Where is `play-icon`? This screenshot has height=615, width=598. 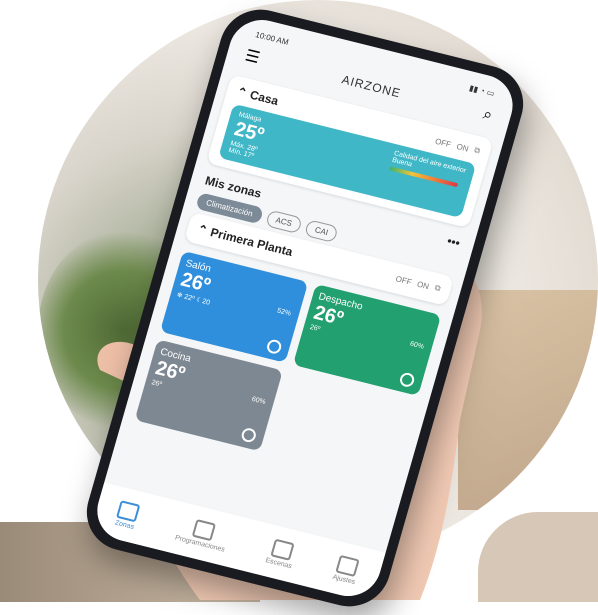 play-icon is located at coordinates (282, 549).